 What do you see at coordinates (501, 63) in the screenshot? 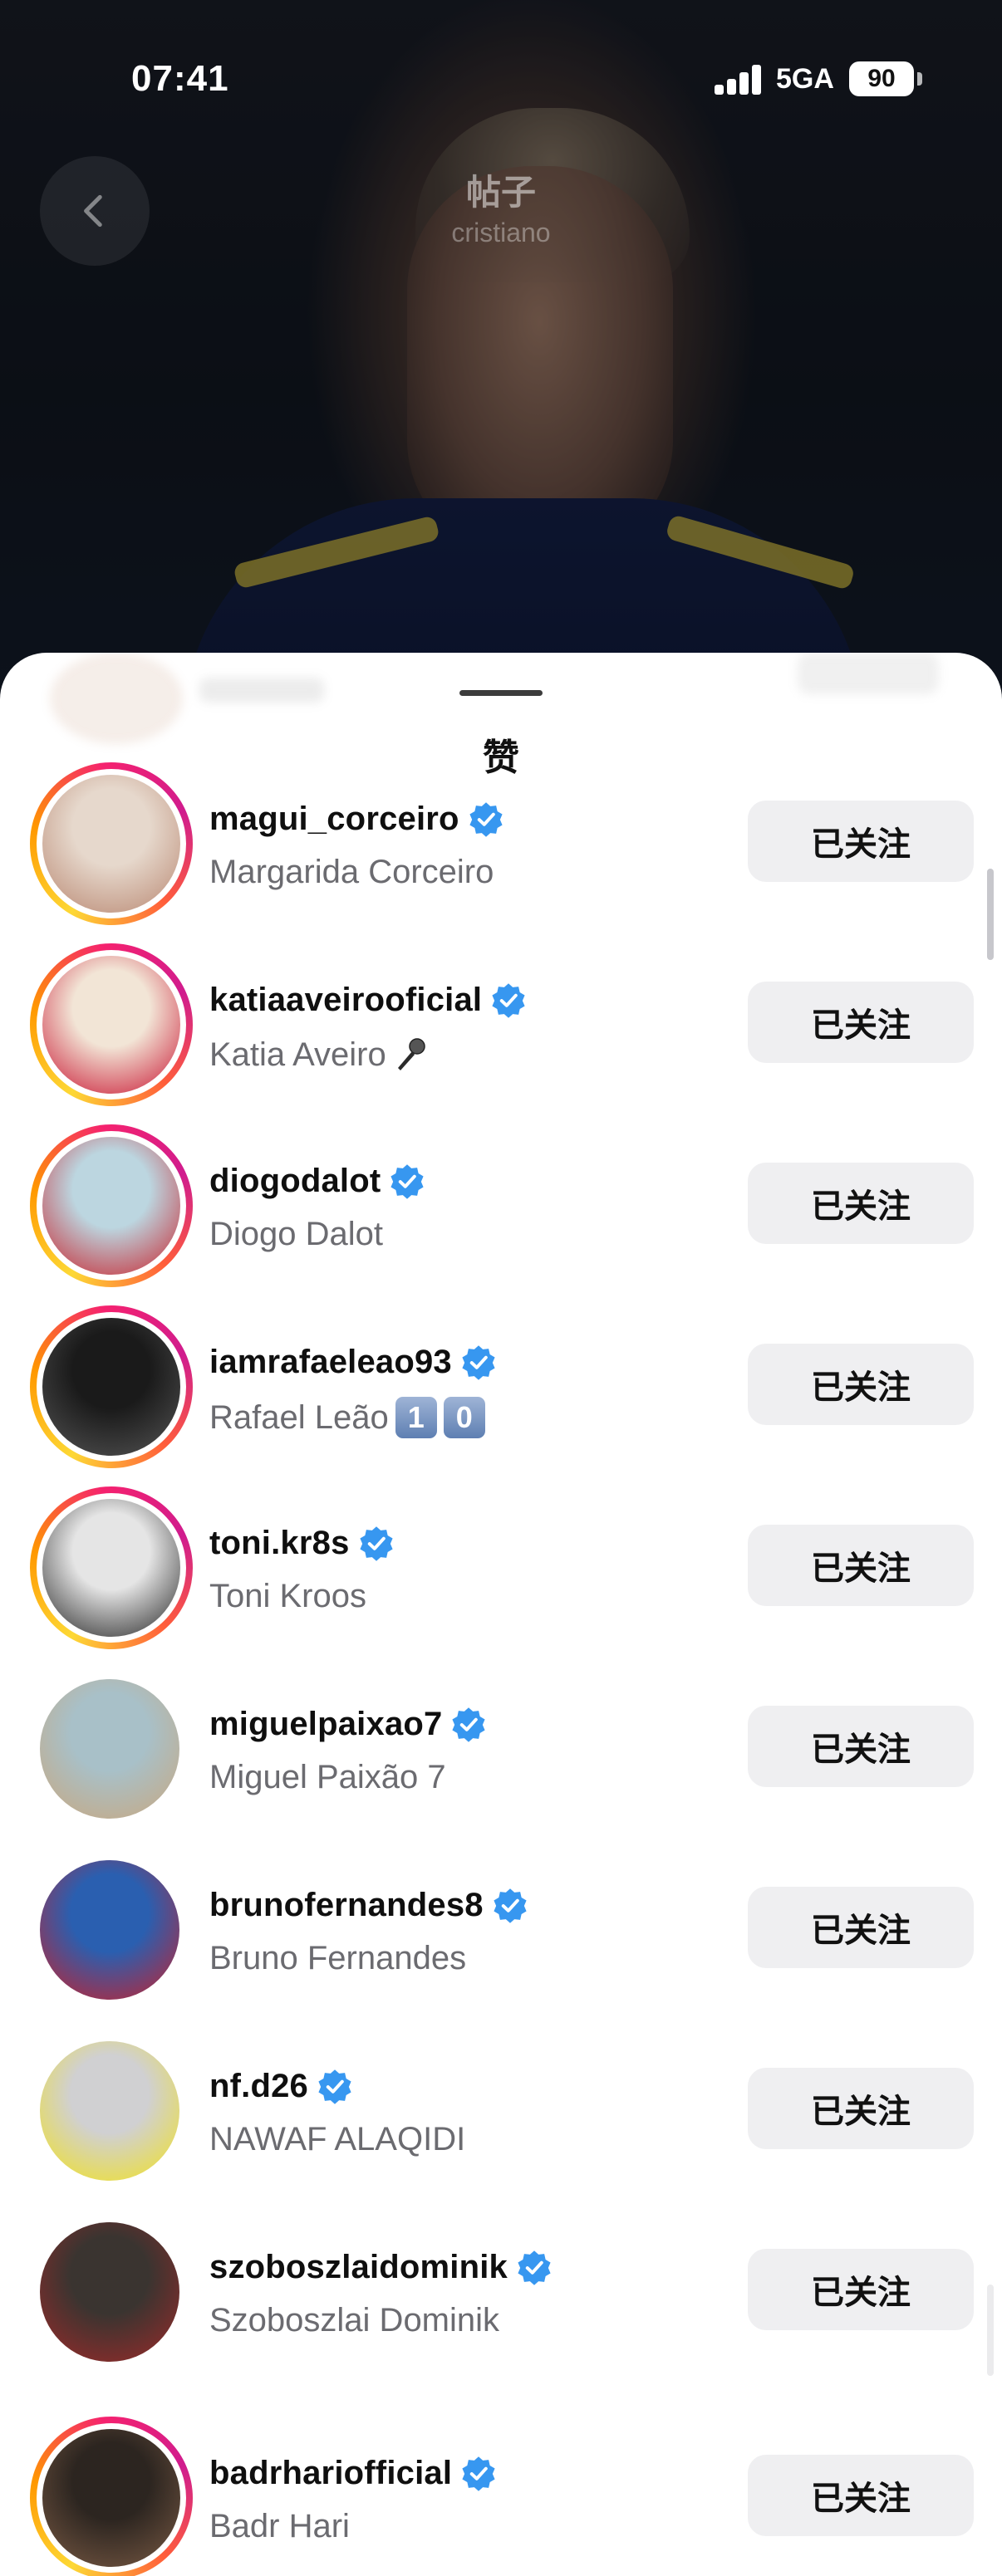
I see `status-bar: 07:41 5GA 90` at bounding box center [501, 63].